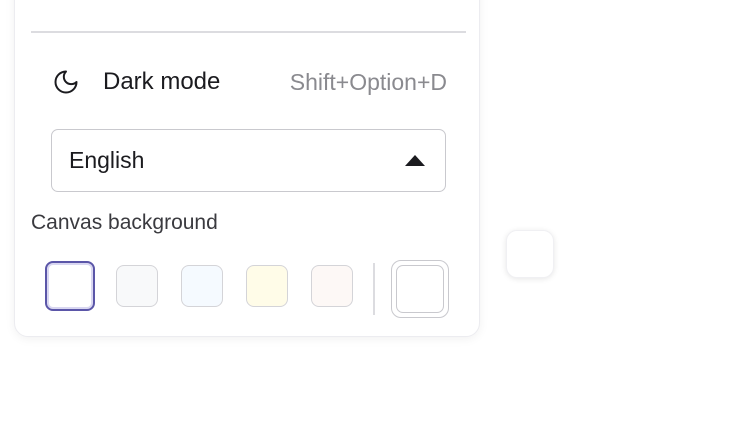  Describe the element at coordinates (202, 286) in the screenshot. I see `swatch-light-blue` at that location.